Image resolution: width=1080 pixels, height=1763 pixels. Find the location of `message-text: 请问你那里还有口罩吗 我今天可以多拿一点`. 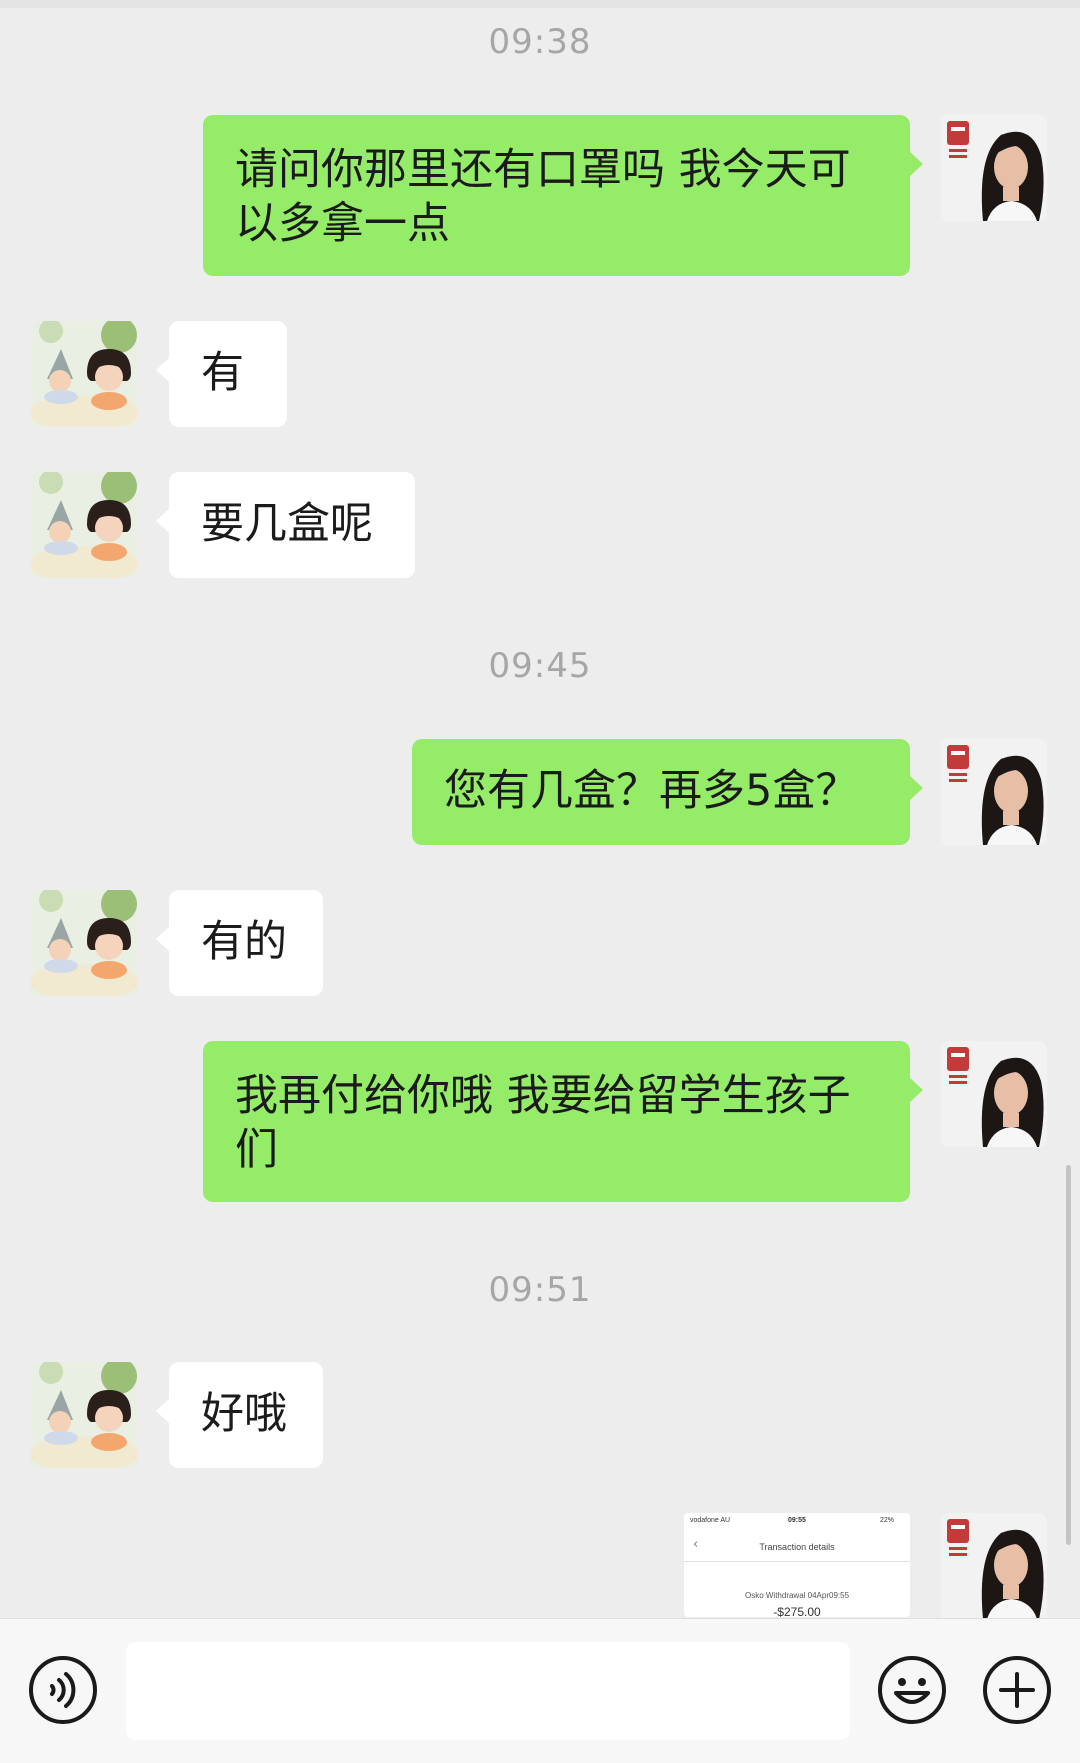

message-text: 请问你那里还有口罩吗 我今天可以多拿一点 is located at coordinates (543, 197).